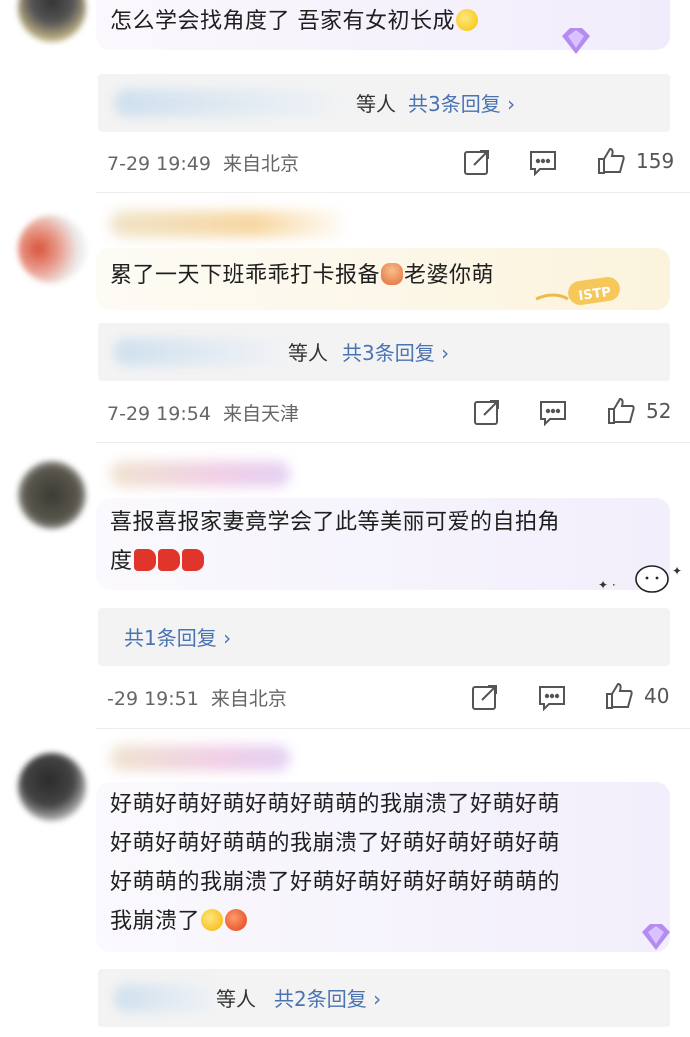  Describe the element at coordinates (236, 920) in the screenshot. I see `angry-face-icon` at that location.